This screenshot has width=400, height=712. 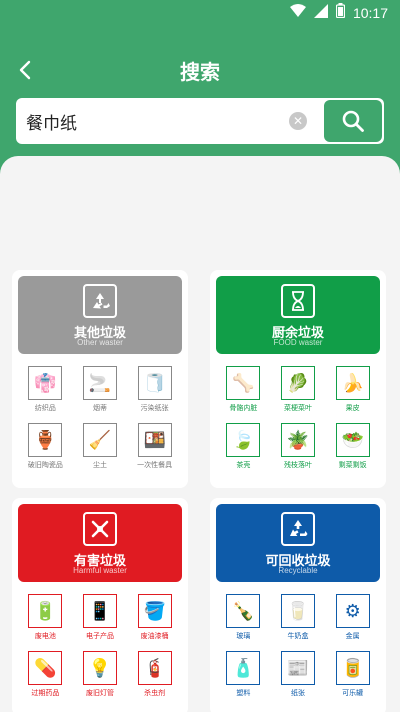 I want to click on item-plant: 🪴 残枝落叶, so click(x=298, y=446).